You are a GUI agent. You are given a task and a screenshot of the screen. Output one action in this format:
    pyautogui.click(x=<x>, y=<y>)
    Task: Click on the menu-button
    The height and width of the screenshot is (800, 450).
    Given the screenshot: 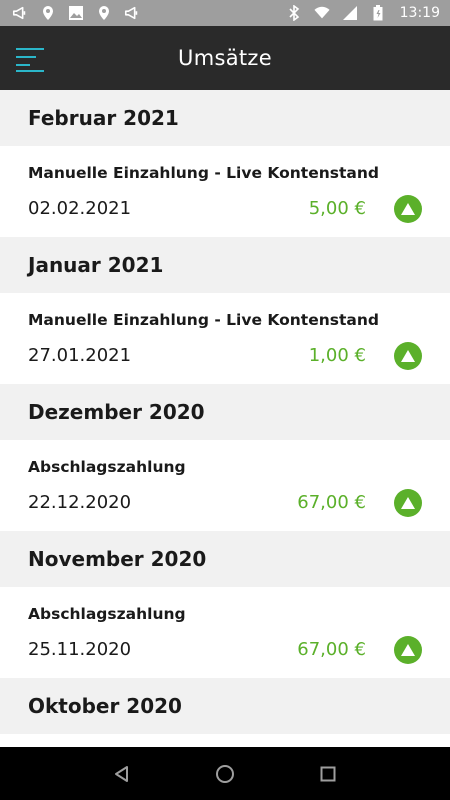 What is the action you would take?
    pyautogui.click(x=31, y=59)
    